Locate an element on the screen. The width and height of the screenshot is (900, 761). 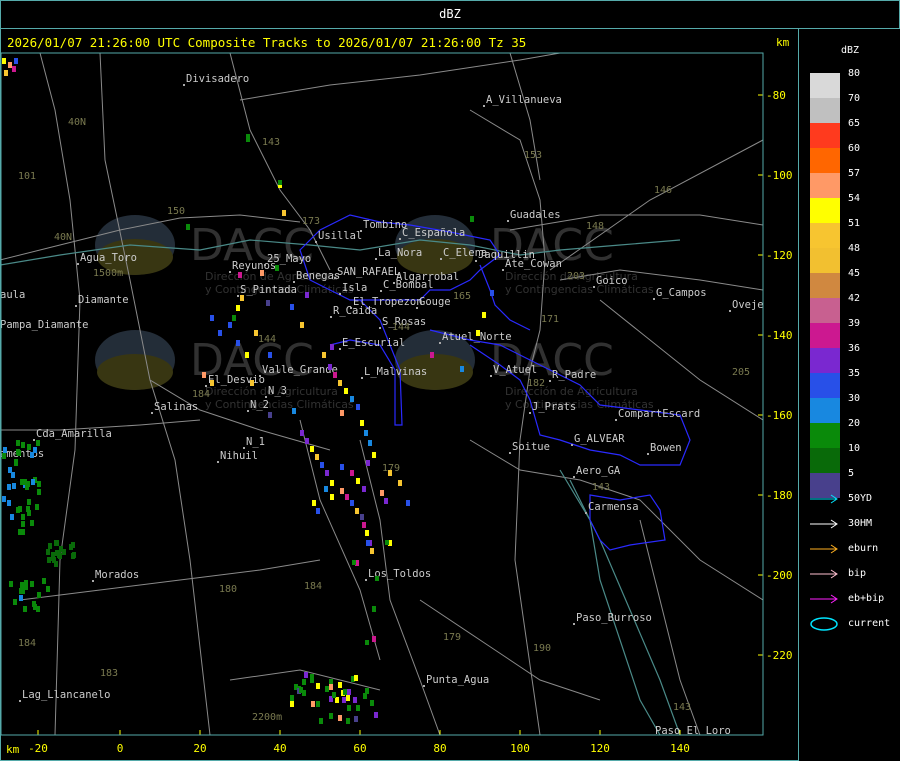
route-label: 180 is located at coordinates (228, 589).